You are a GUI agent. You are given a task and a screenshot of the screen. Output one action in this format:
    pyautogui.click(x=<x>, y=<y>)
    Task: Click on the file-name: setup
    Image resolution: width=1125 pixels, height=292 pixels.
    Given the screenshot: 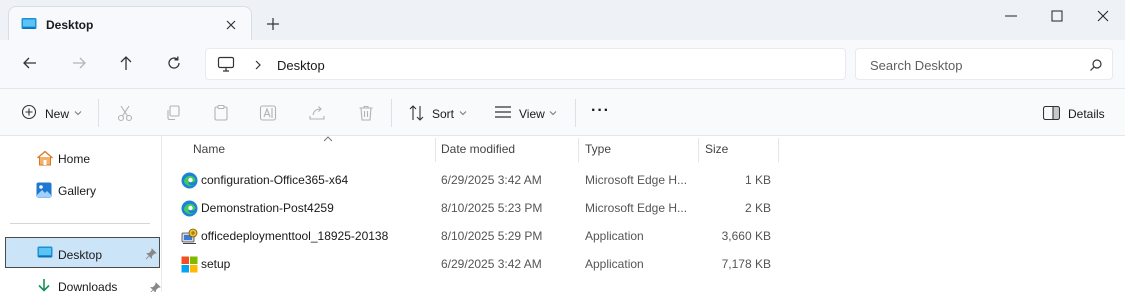 What is the action you would take?
    pyautogui.click(x=216, y=264)
    